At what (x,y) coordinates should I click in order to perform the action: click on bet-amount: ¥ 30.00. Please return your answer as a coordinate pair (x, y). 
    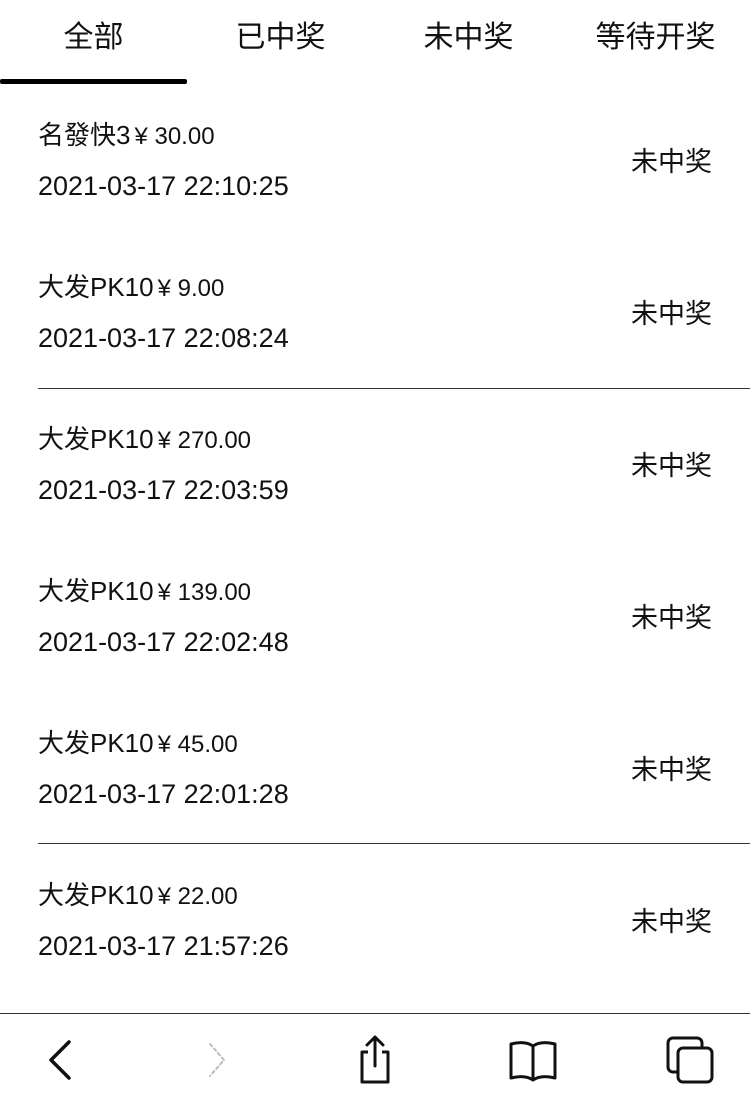
    Looking at the image, I should click on (174, 136).